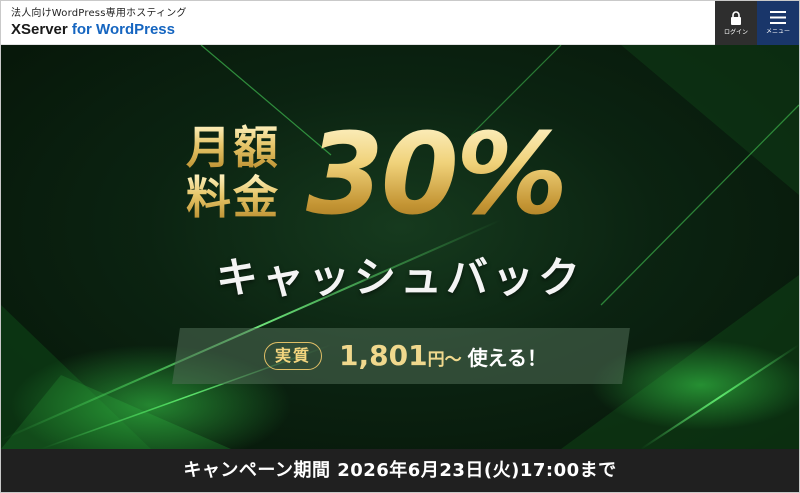 The height and width of the screenshot is (493, 800). I want to click on logo-brand: XServer, so click(39, 29).